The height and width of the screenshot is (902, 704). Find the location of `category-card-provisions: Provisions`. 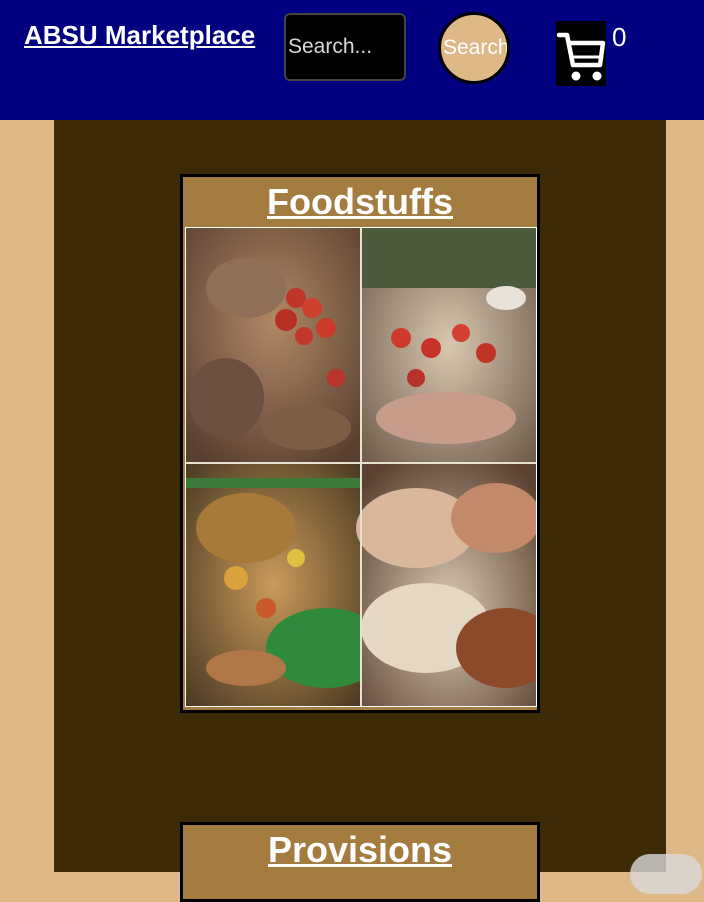

category-card-provisions: Provisions is located at coordinates (360, 862).